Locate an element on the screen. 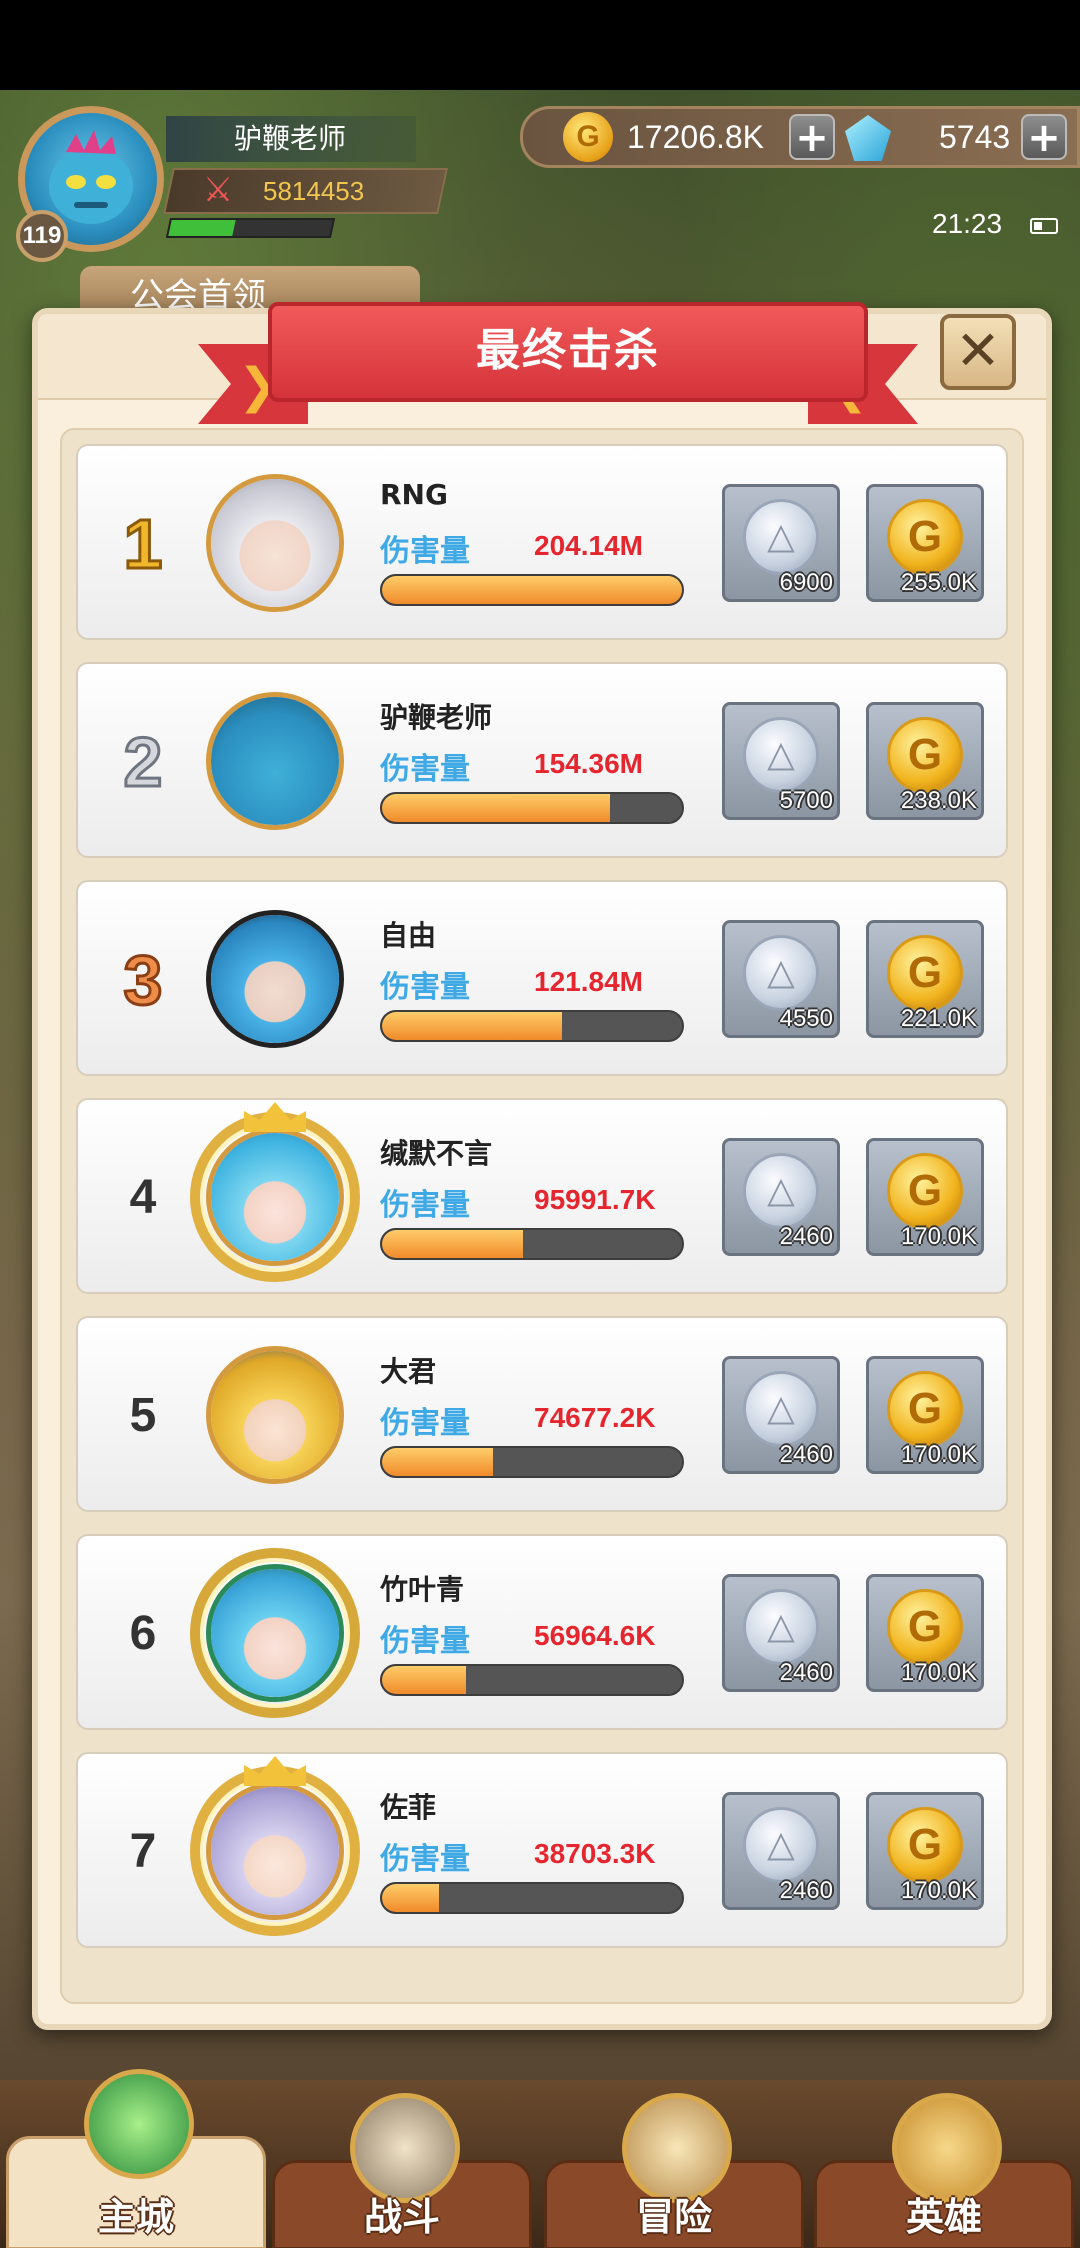  silver-reward: △ 5700 is located at coordinates (781, 761).